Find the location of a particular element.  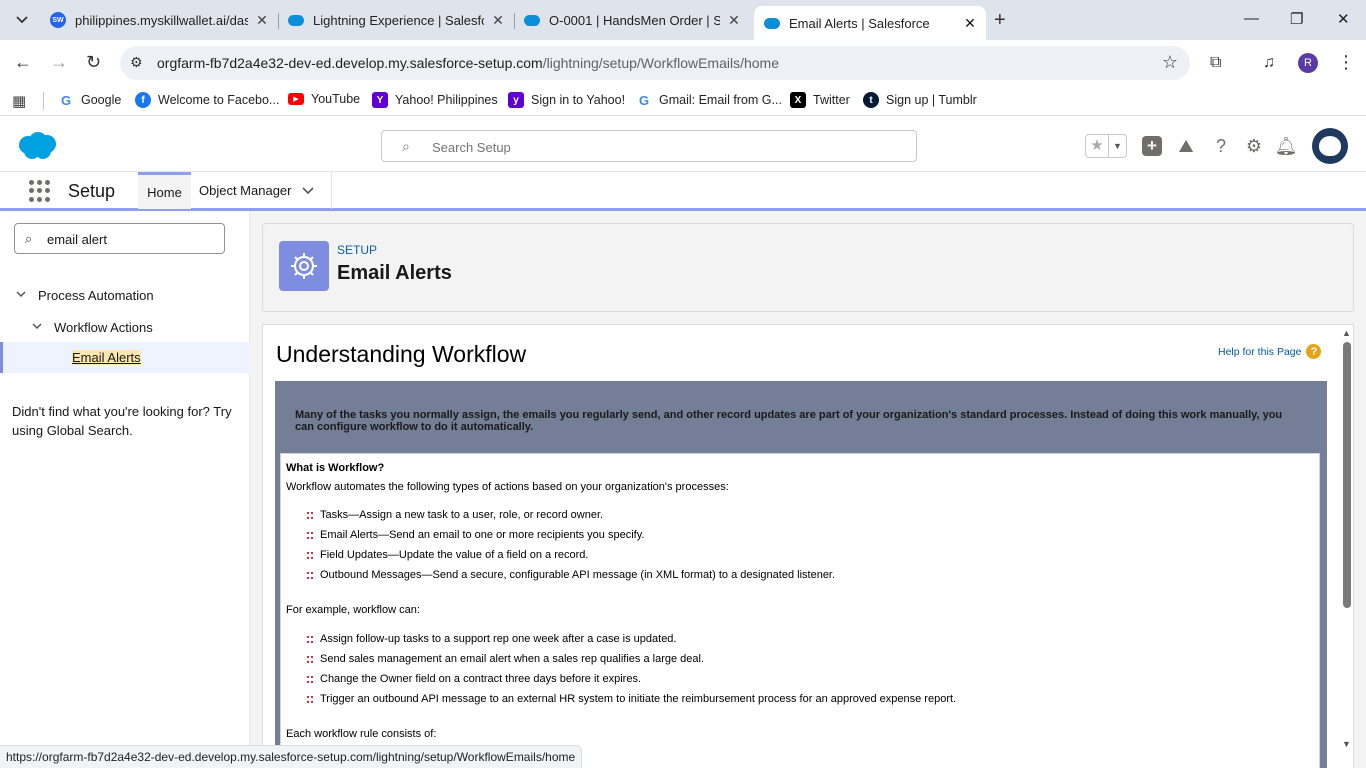

setup-navigation-bar: Setup Home Object Manager is located at coordinates (683, 191).